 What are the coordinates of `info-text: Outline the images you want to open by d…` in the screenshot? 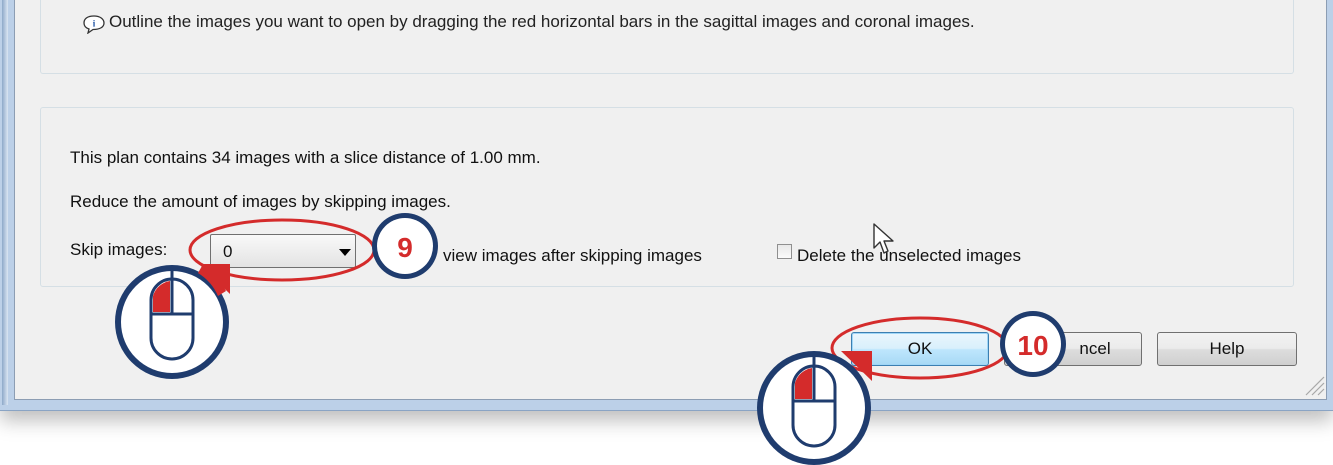 It's located at (542, 21).